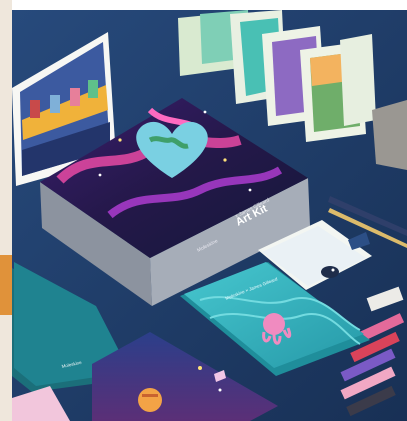 This screenshot has width=407, height=421. I want to click on grey-pouch, so click(389, 135).